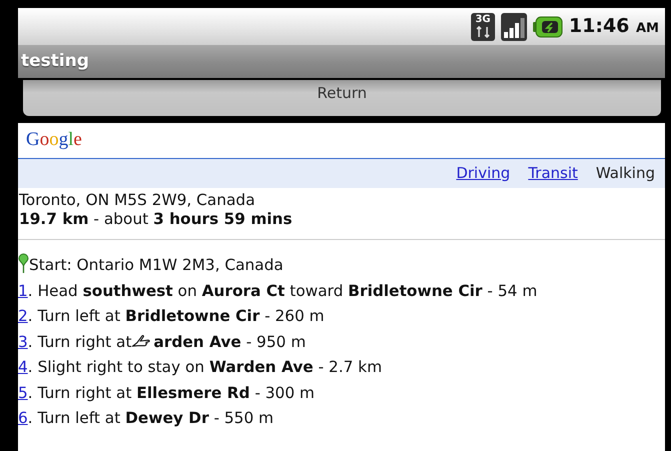 This screenshot has height=451, width=671. I want to click on mode-tab: Driving, so click(483, 173).